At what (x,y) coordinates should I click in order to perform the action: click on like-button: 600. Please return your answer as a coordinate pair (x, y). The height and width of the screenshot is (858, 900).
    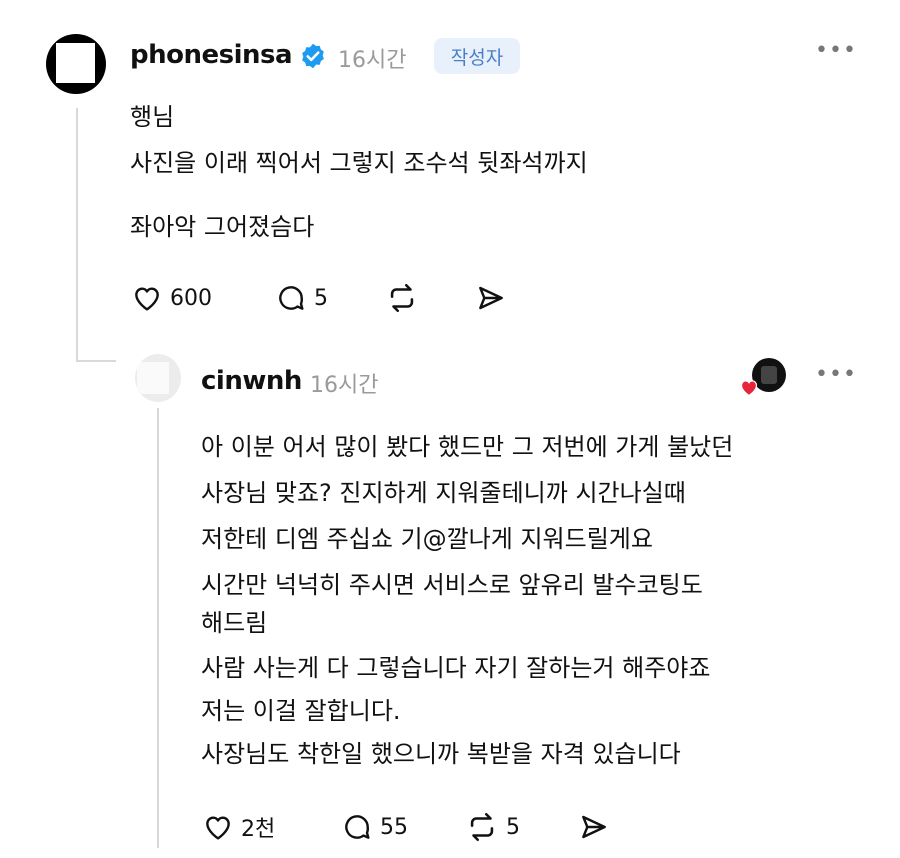
    Looking at the image, I should click on (171, 298).